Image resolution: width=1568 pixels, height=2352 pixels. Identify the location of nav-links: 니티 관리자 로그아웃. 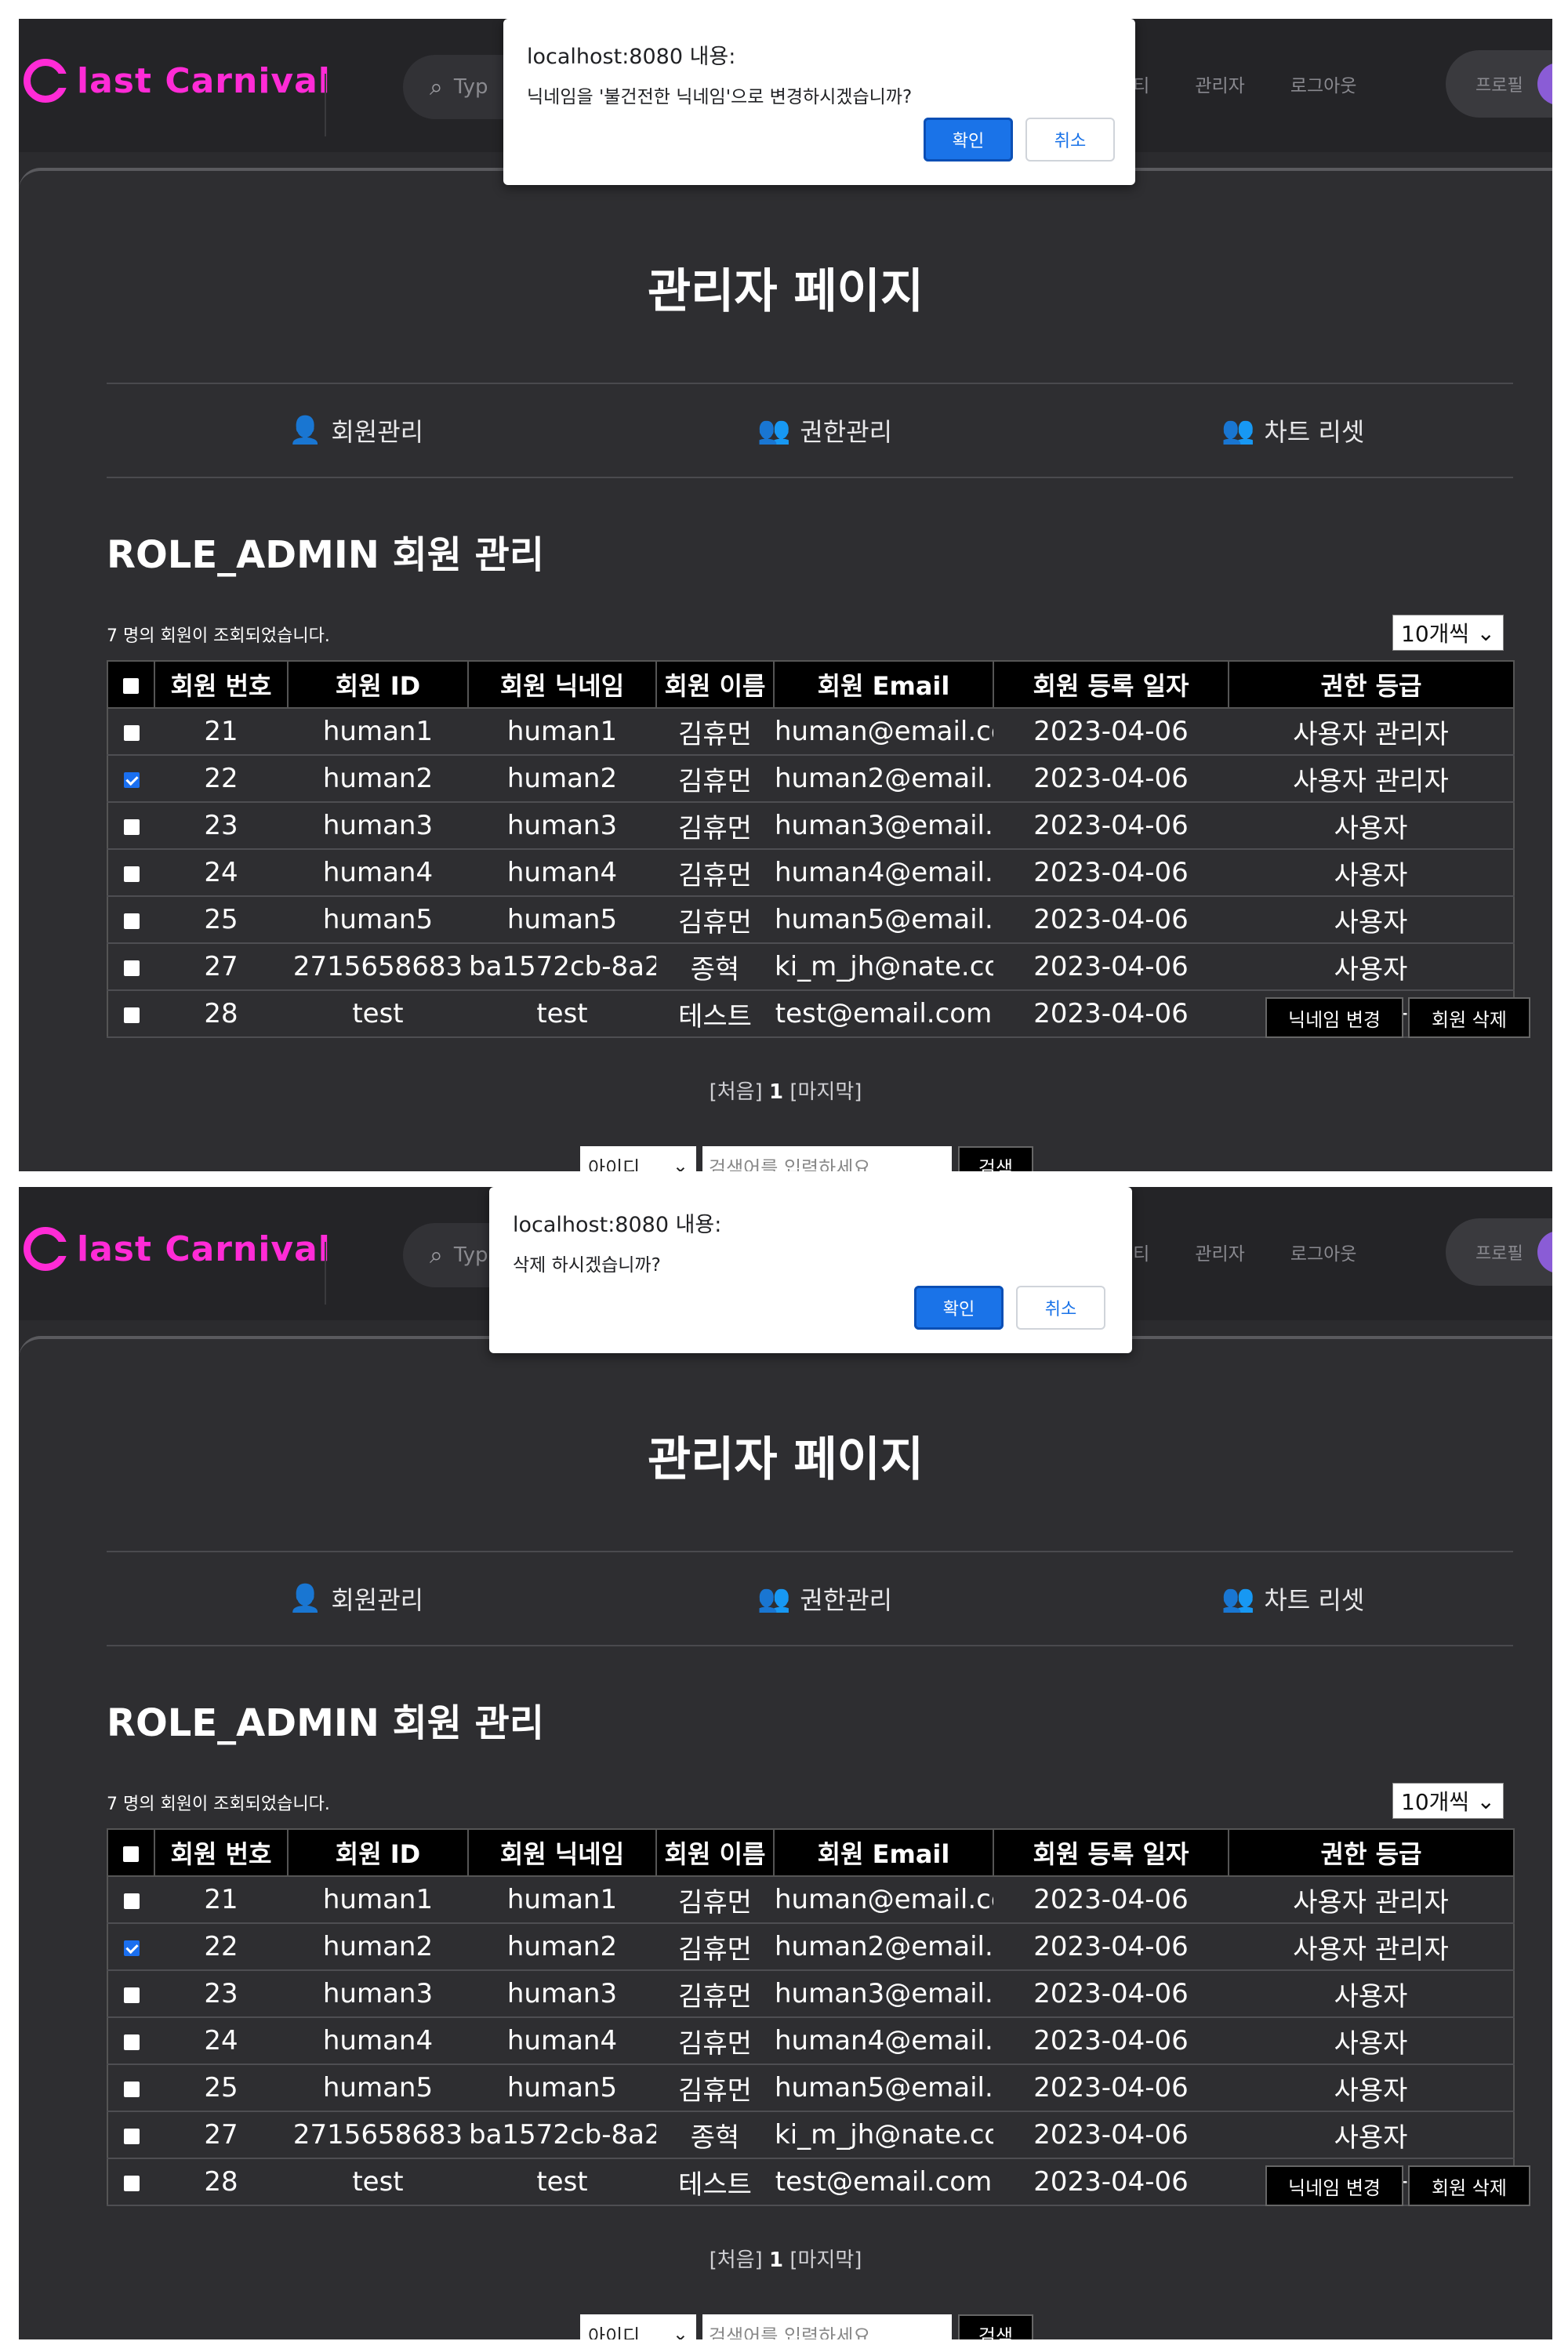
(1236, 1252).